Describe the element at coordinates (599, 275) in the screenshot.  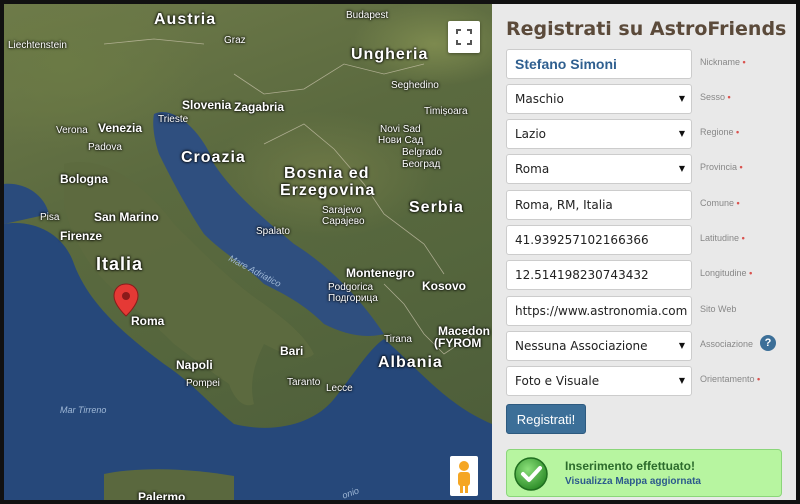
I see `longitudine-input: 12.514198230743432` at that location.